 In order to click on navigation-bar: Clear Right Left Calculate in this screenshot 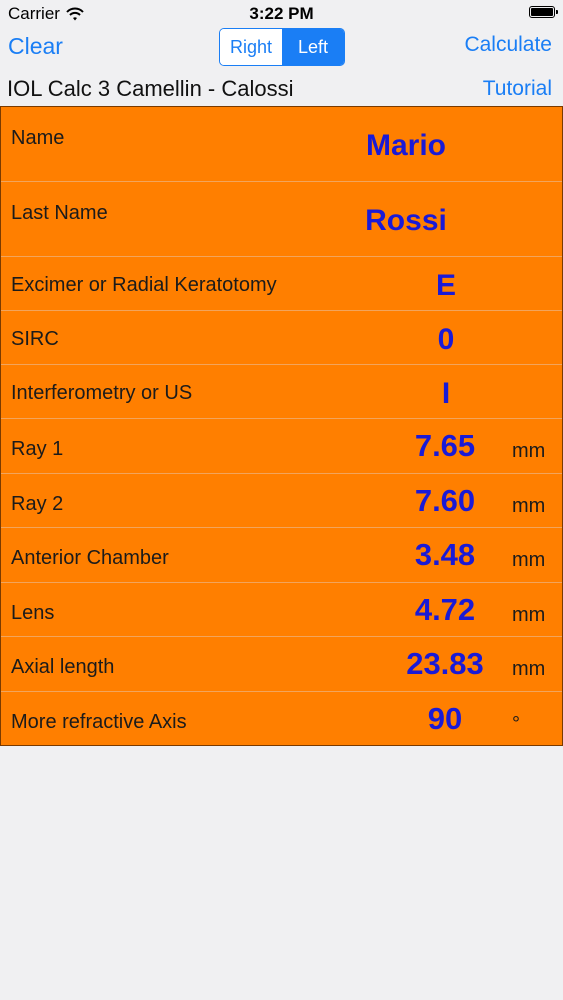, I will do `click(281, 48)`.